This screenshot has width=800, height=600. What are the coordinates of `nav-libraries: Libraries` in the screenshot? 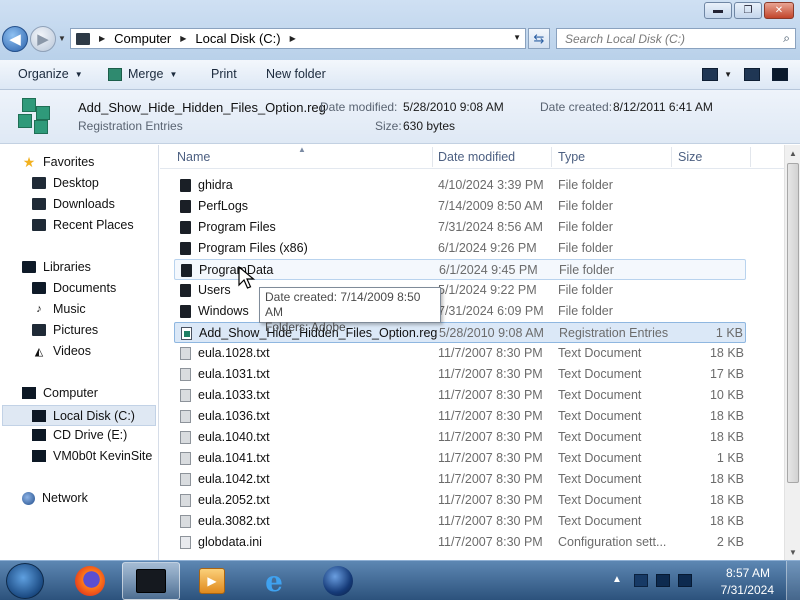 It's located at (56, 267).